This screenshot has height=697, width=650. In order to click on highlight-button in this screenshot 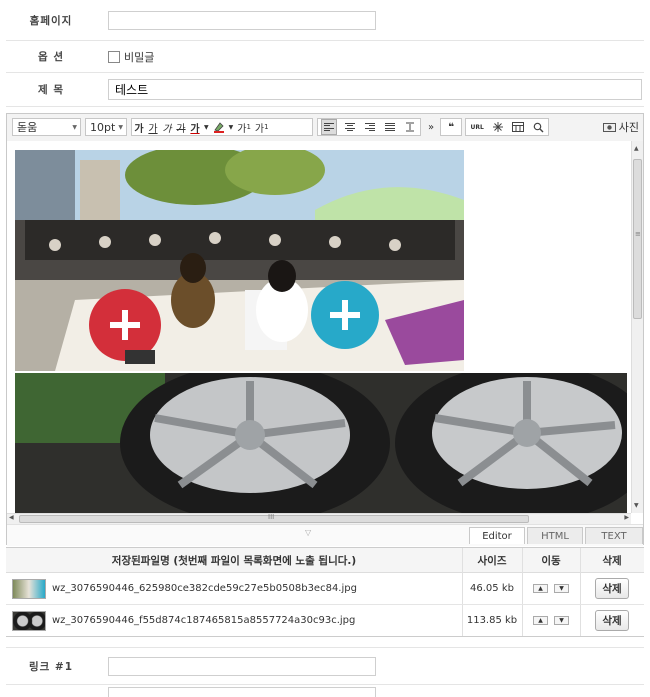, I will do `click(219, 127)`.